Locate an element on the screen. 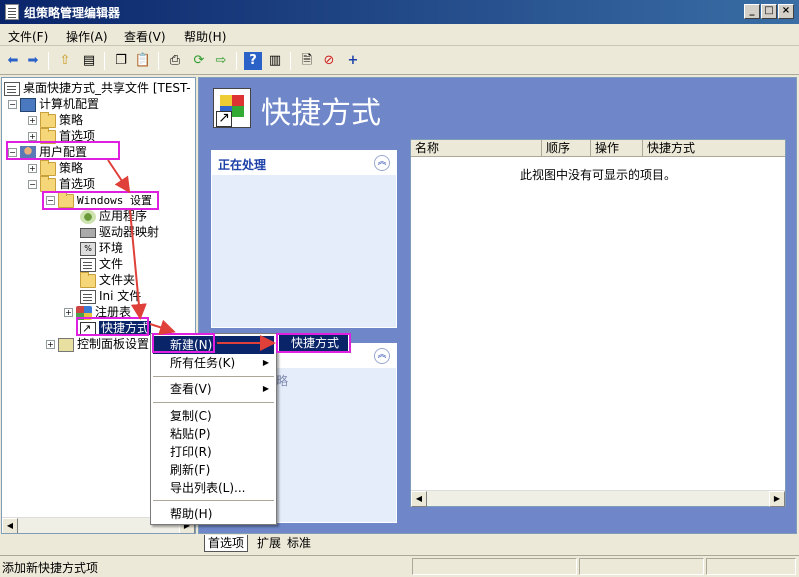 This screenshot has width=799, height=577. highlight-new is located at coordinates (183, 343).